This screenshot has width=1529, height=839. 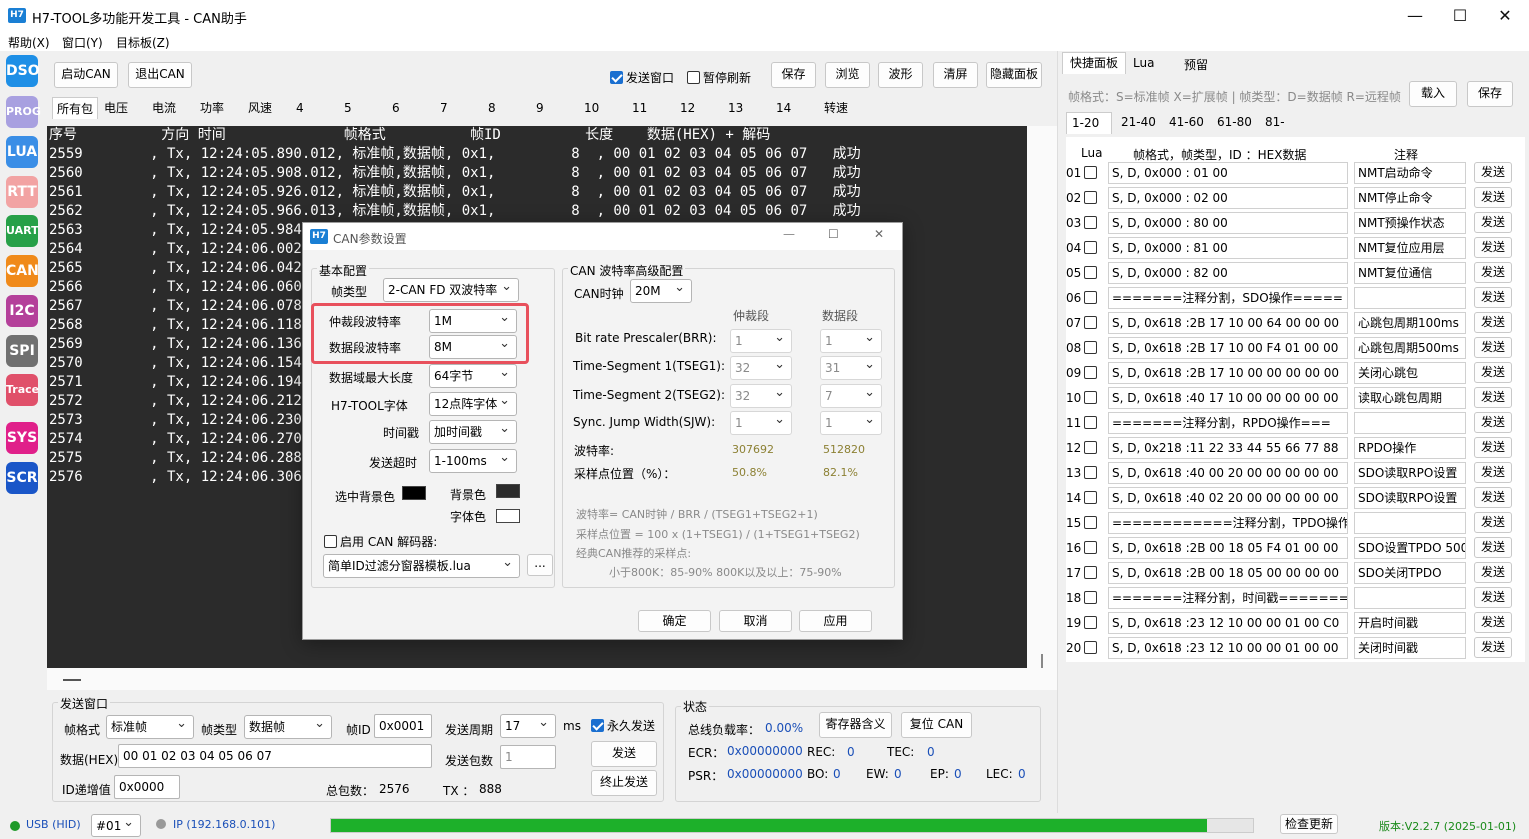 What do you see at coordinates (789, 234) in the screenshot?
I see `dialog-minimize-button: —` at bounding box center [789, 234].